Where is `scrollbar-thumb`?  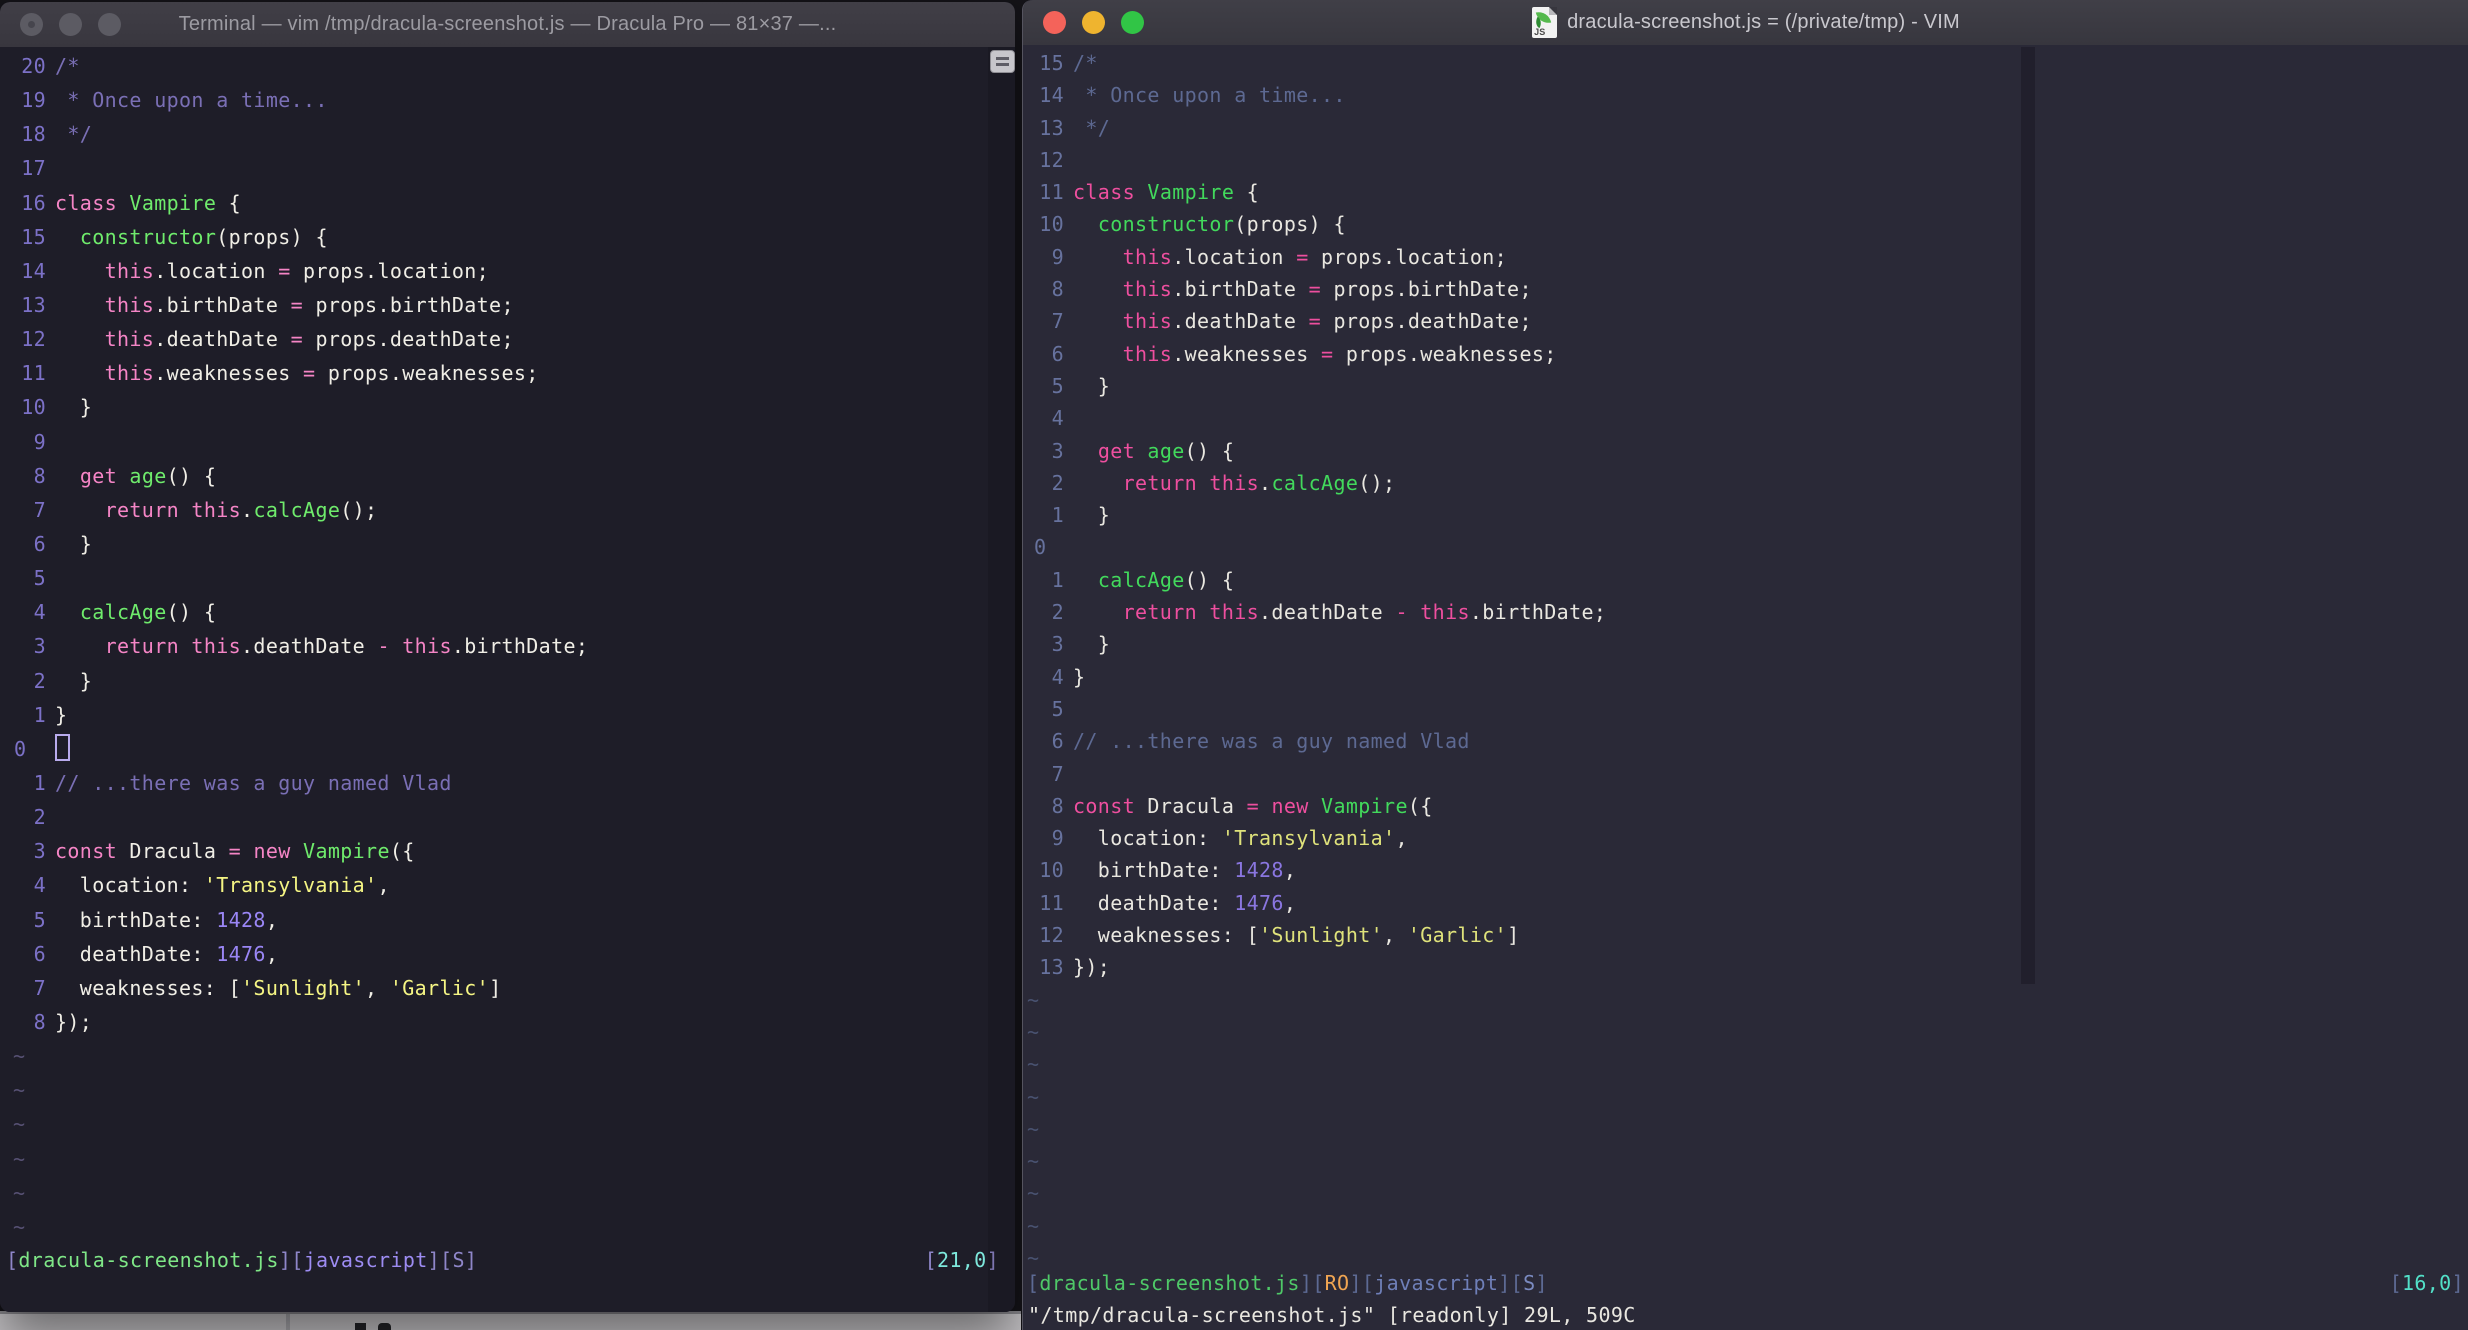 scrollbar-thumb is located at coordinates (1002, 61).